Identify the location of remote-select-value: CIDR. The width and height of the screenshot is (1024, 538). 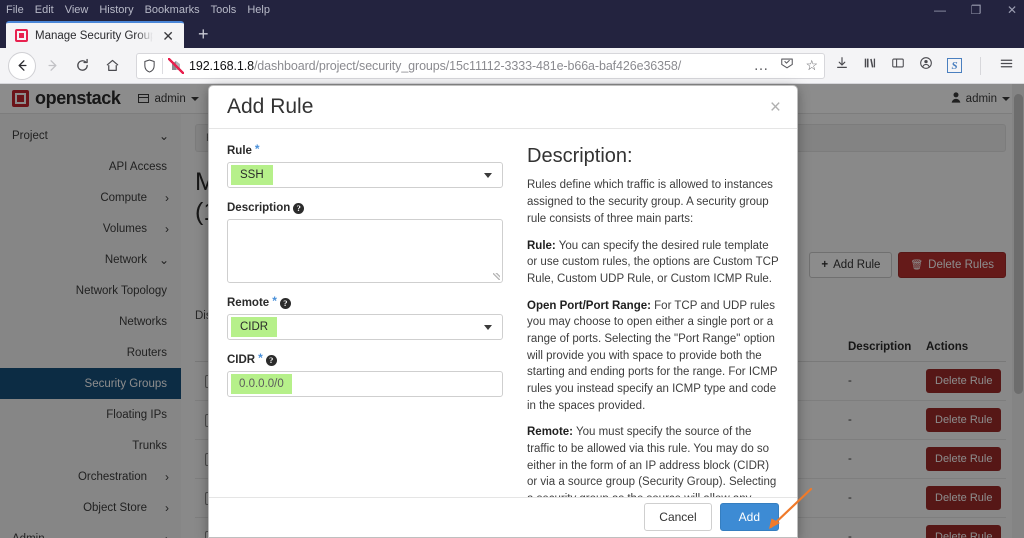
(254, 327).